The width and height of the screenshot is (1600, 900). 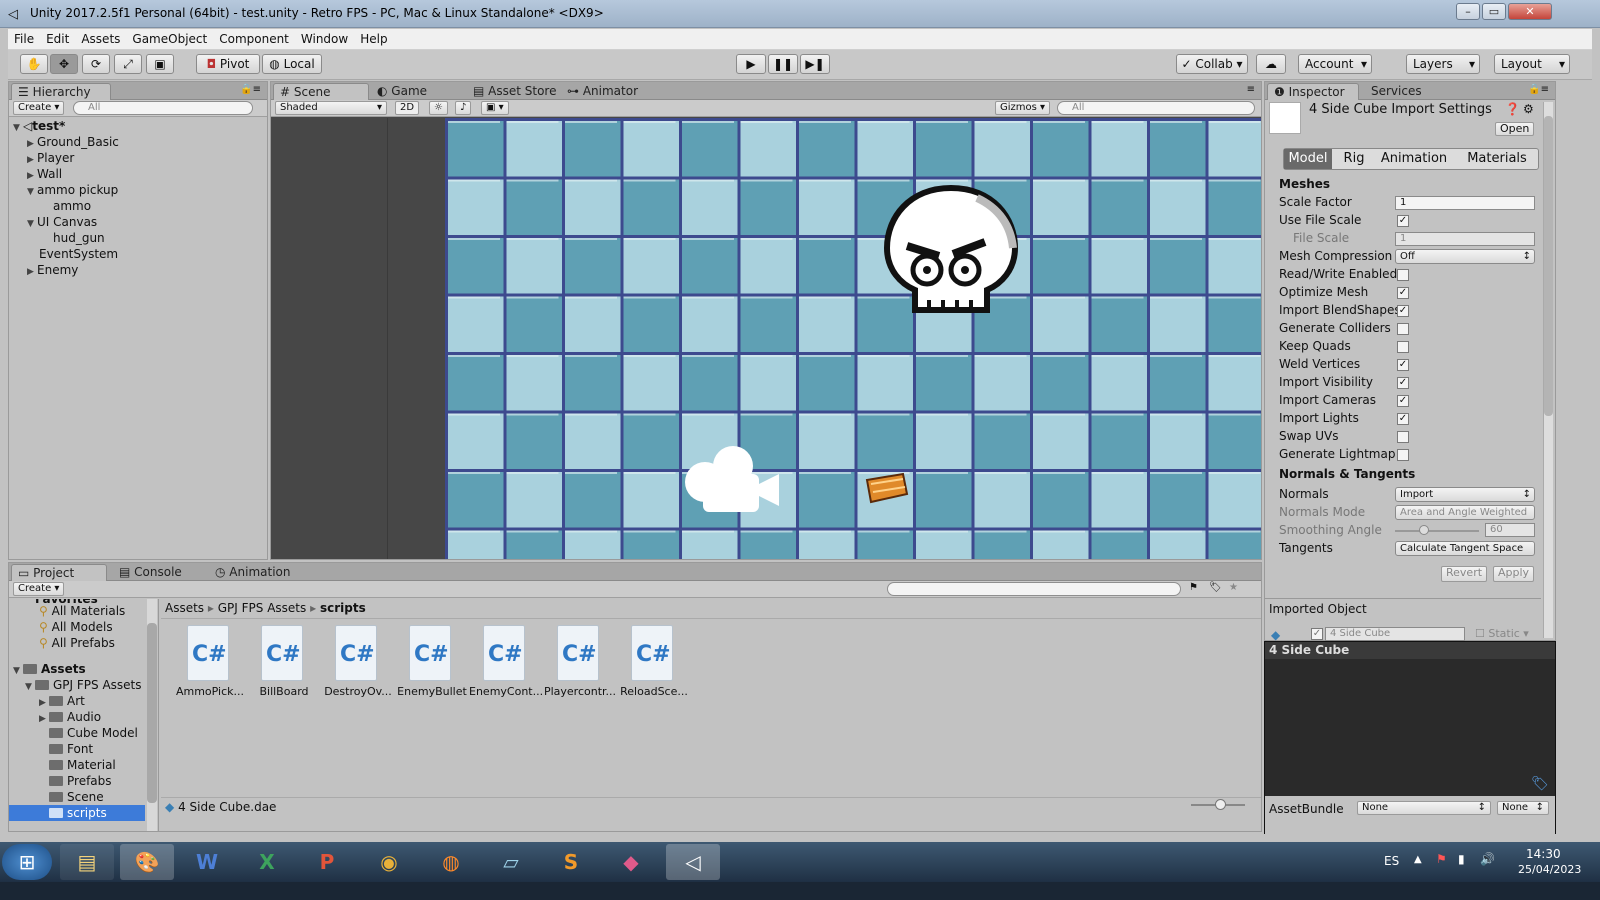 I want to click on hierarchy-item: ammo, so click(x=72, y=206).